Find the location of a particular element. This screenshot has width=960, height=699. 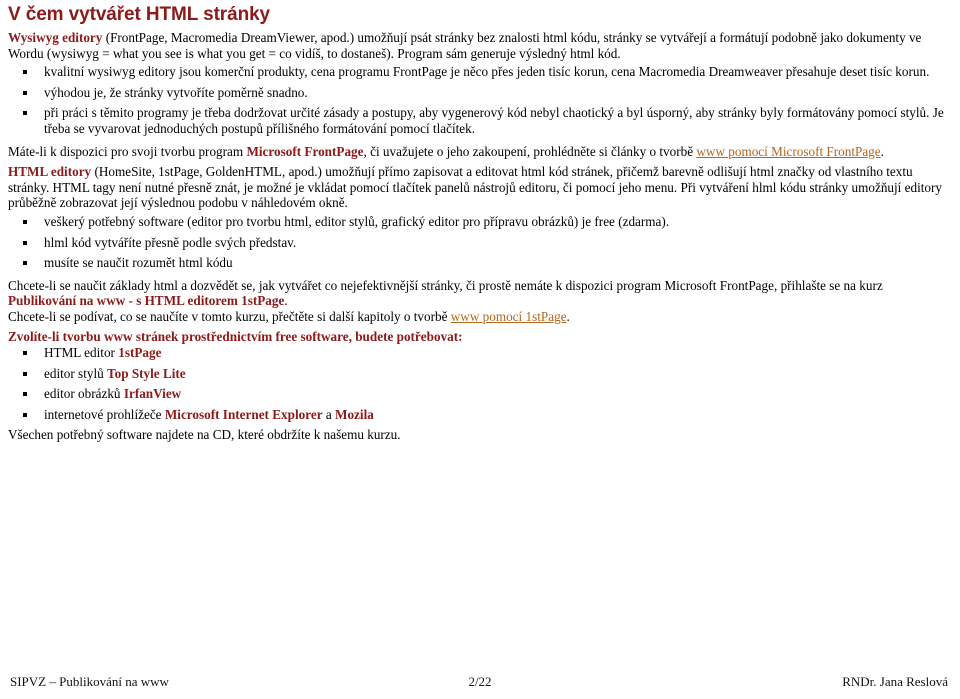

list-item-product-label-2: Mozila is located at coordinates (354, 414).